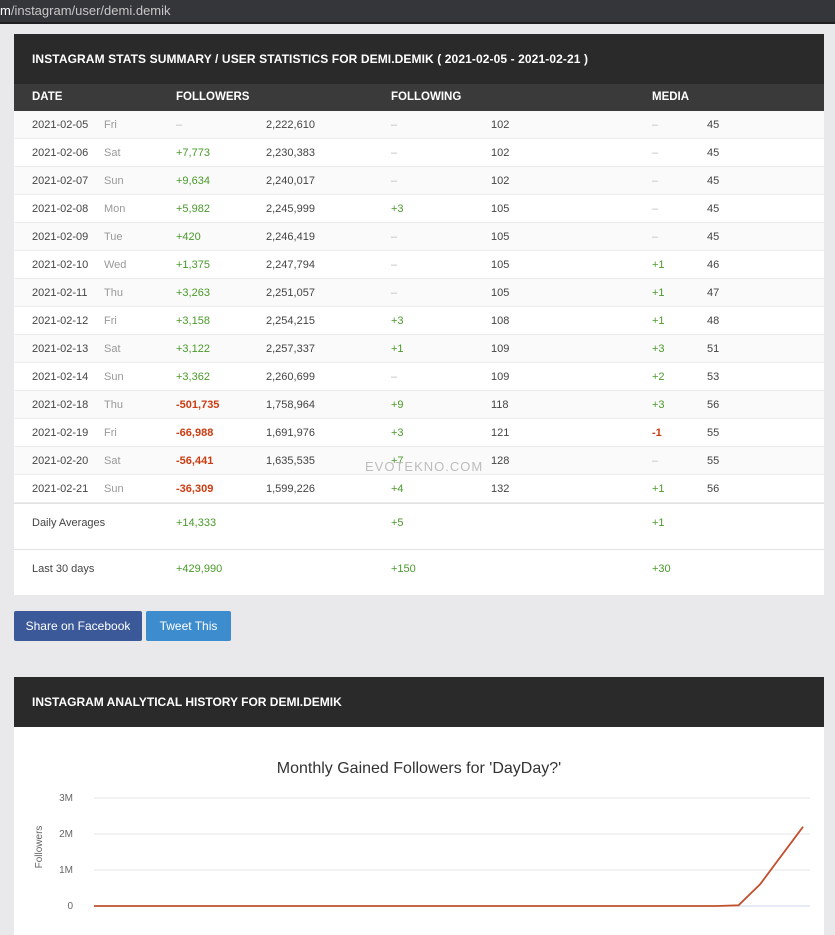  Describe the element at coordinates (66, 870) in the screenshot. I see `chart-y-tick-label: 1M` at that location.